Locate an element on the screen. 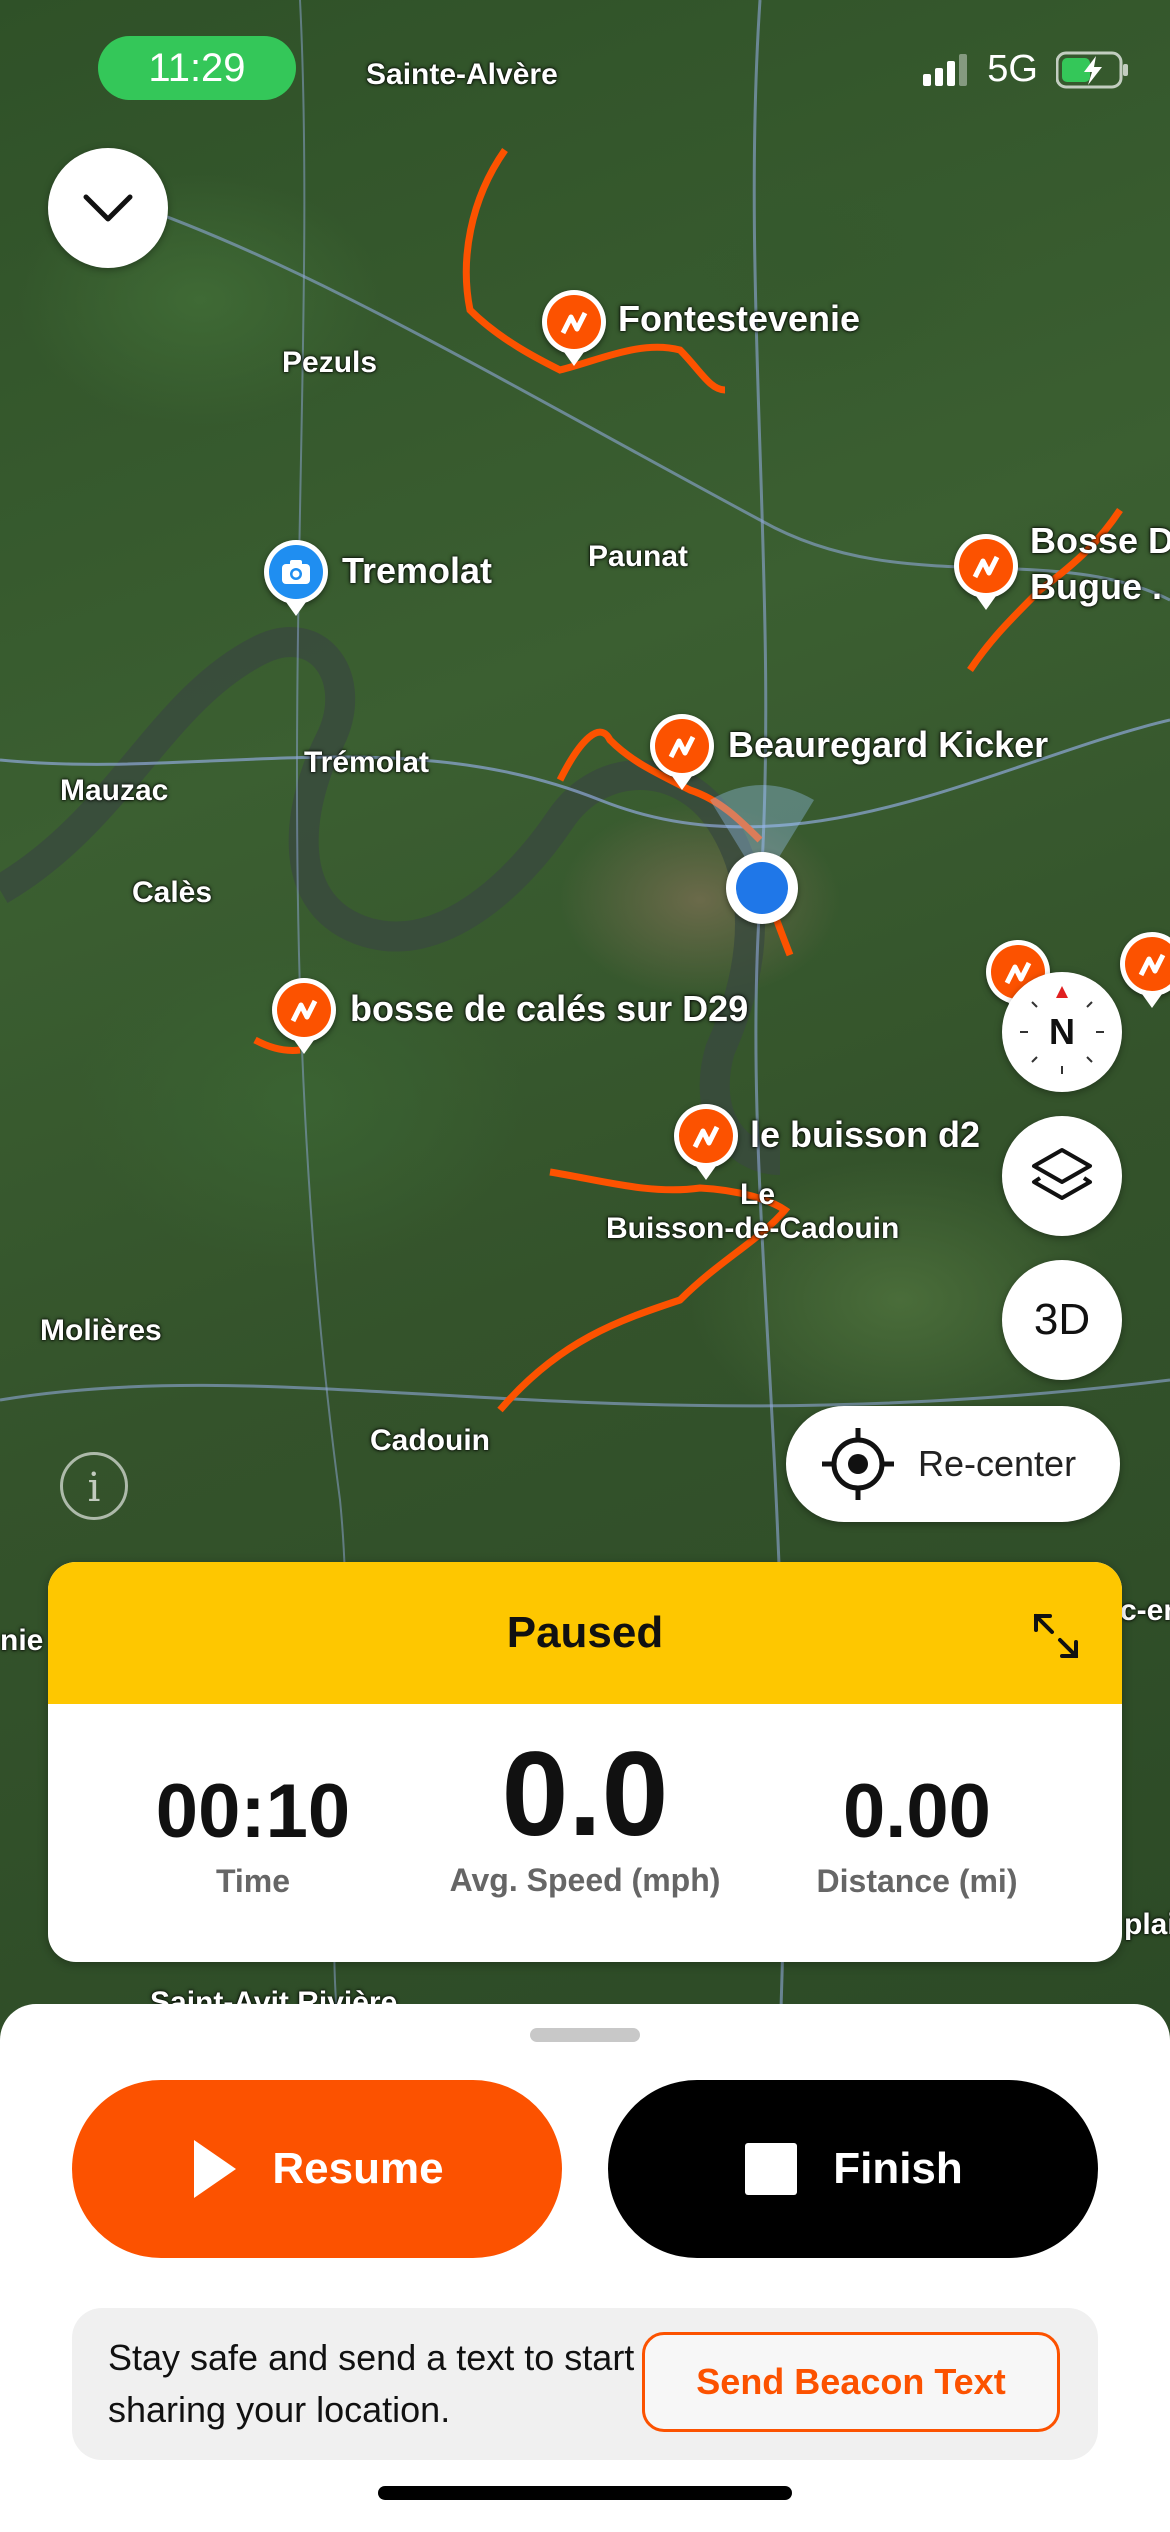  place-cales: Calès is located at coordinates (172, 892).